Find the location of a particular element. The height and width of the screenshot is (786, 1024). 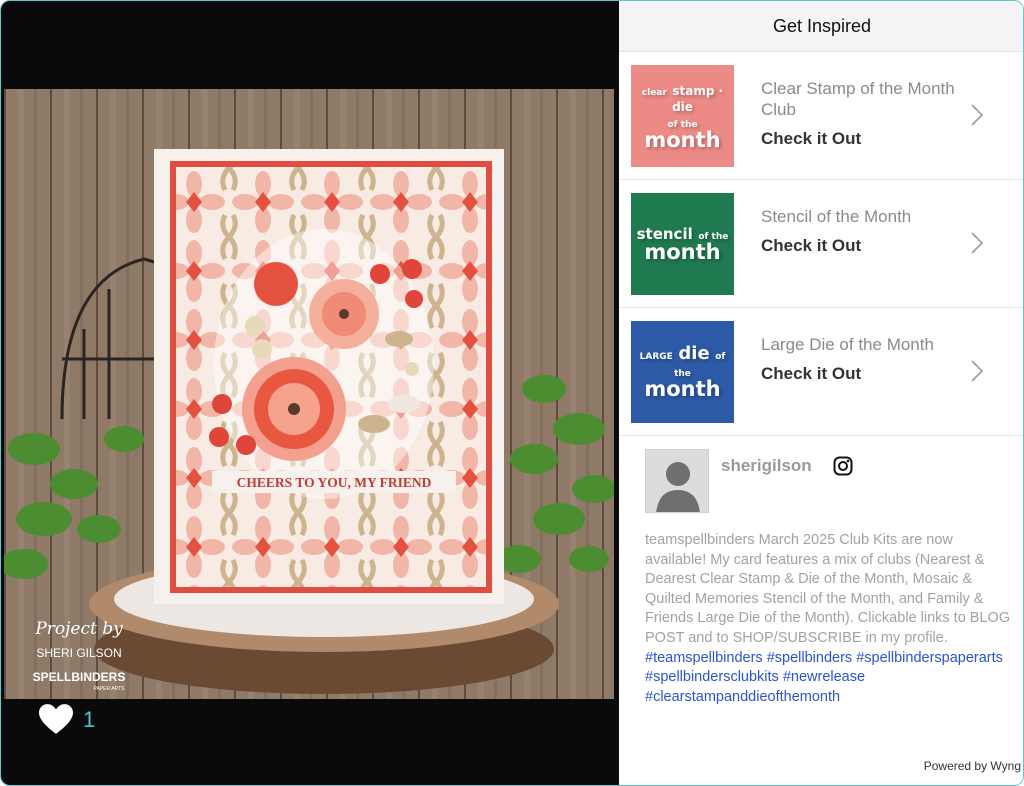

hashtag-link: #spellbinderspaperarts is located at coordinates (929, 658).